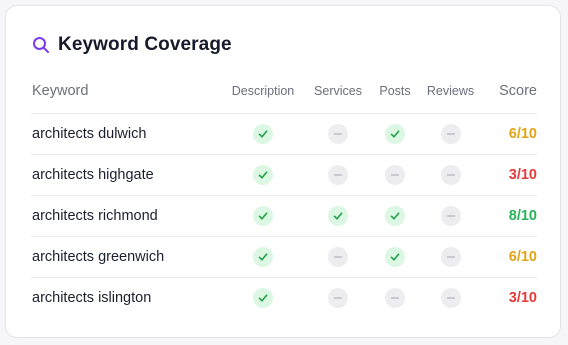 This screenshot has width=568, height=345. I want to click on card-title: Keyword Coverage, so click(145, 44).